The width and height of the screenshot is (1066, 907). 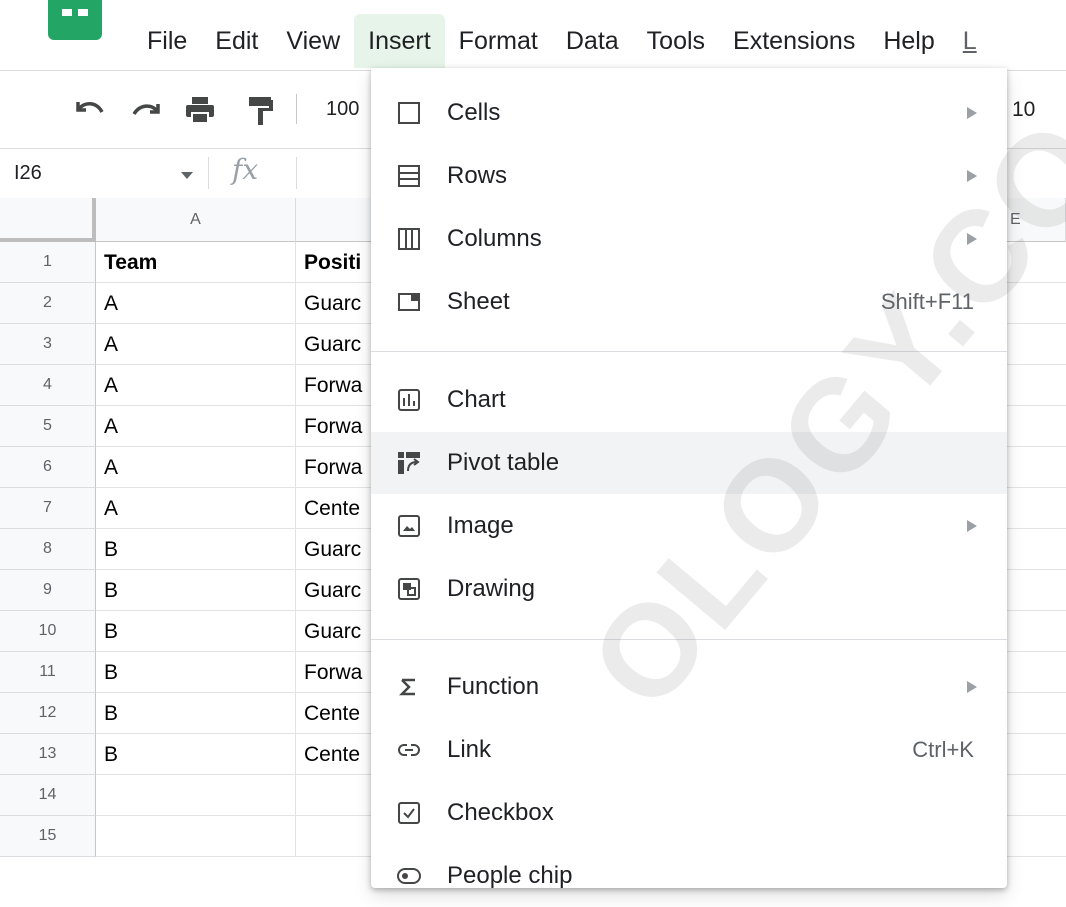 What do you see at coordinates (48, 836) in the screenshot?
I see `row-number: 15` at bounding box center [48, 836].